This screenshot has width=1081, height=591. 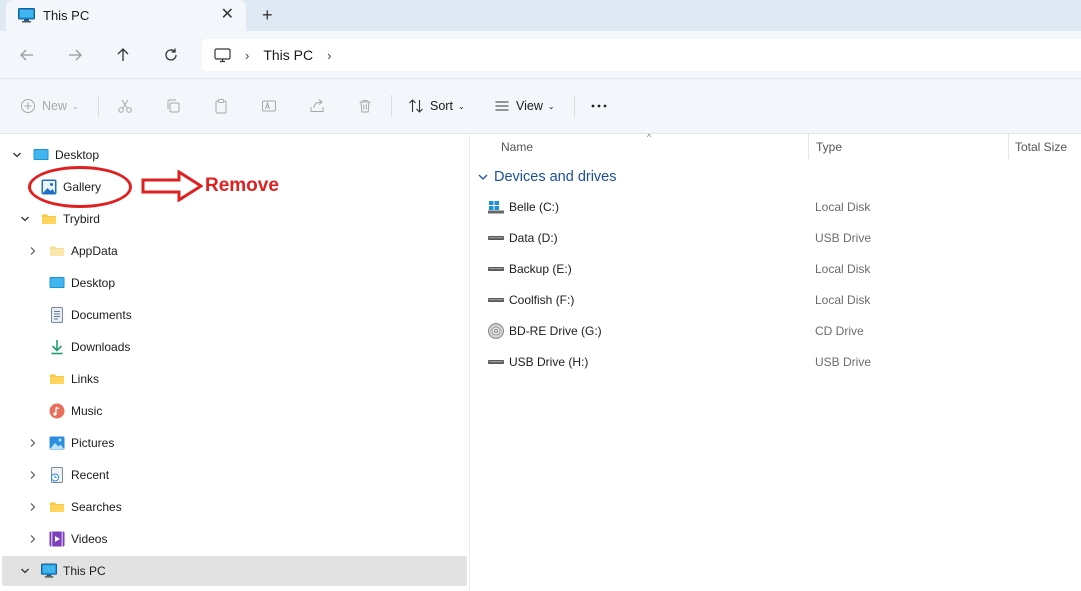 I want to click on breadcrumb-this-pc: This PC, so click(x=288, y=55).